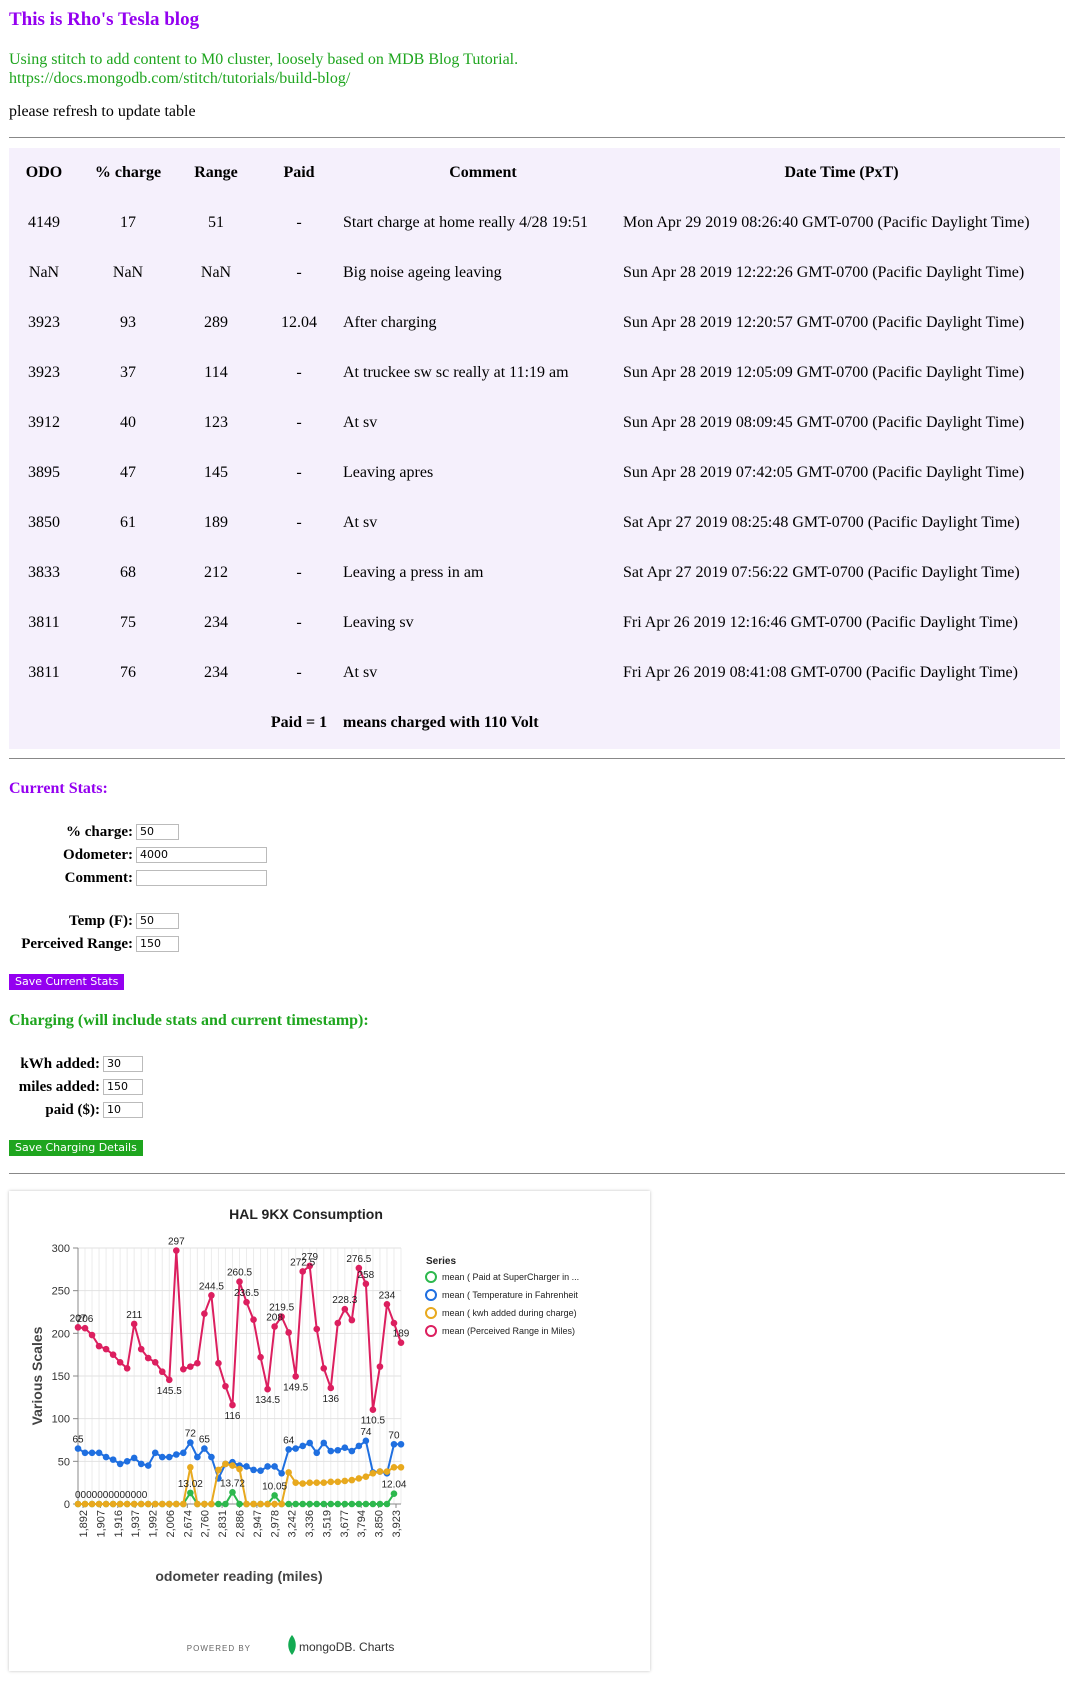  Describe the element at coordinates (206, 1524) in the screenshot. I see `x-tick-label: 2,760` at that location.